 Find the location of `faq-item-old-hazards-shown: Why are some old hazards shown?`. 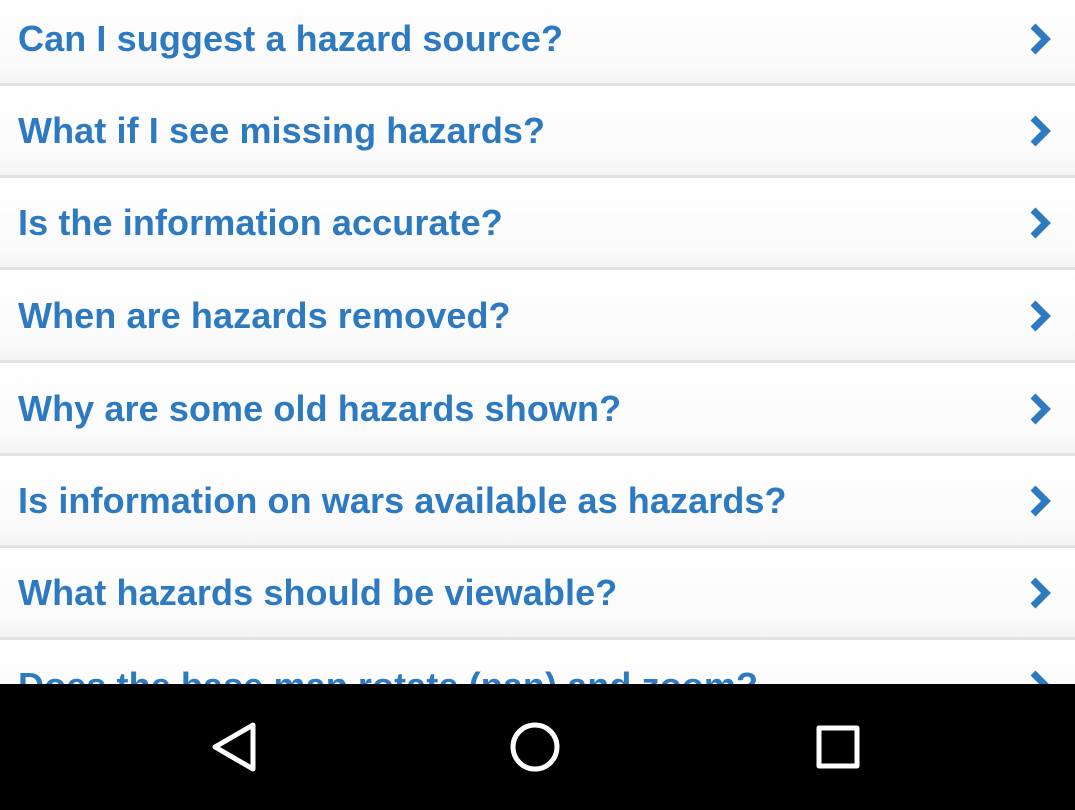

faq-item-old-hazards-shown: Why are some old hazards shown? is located at coordinates (537, 410).